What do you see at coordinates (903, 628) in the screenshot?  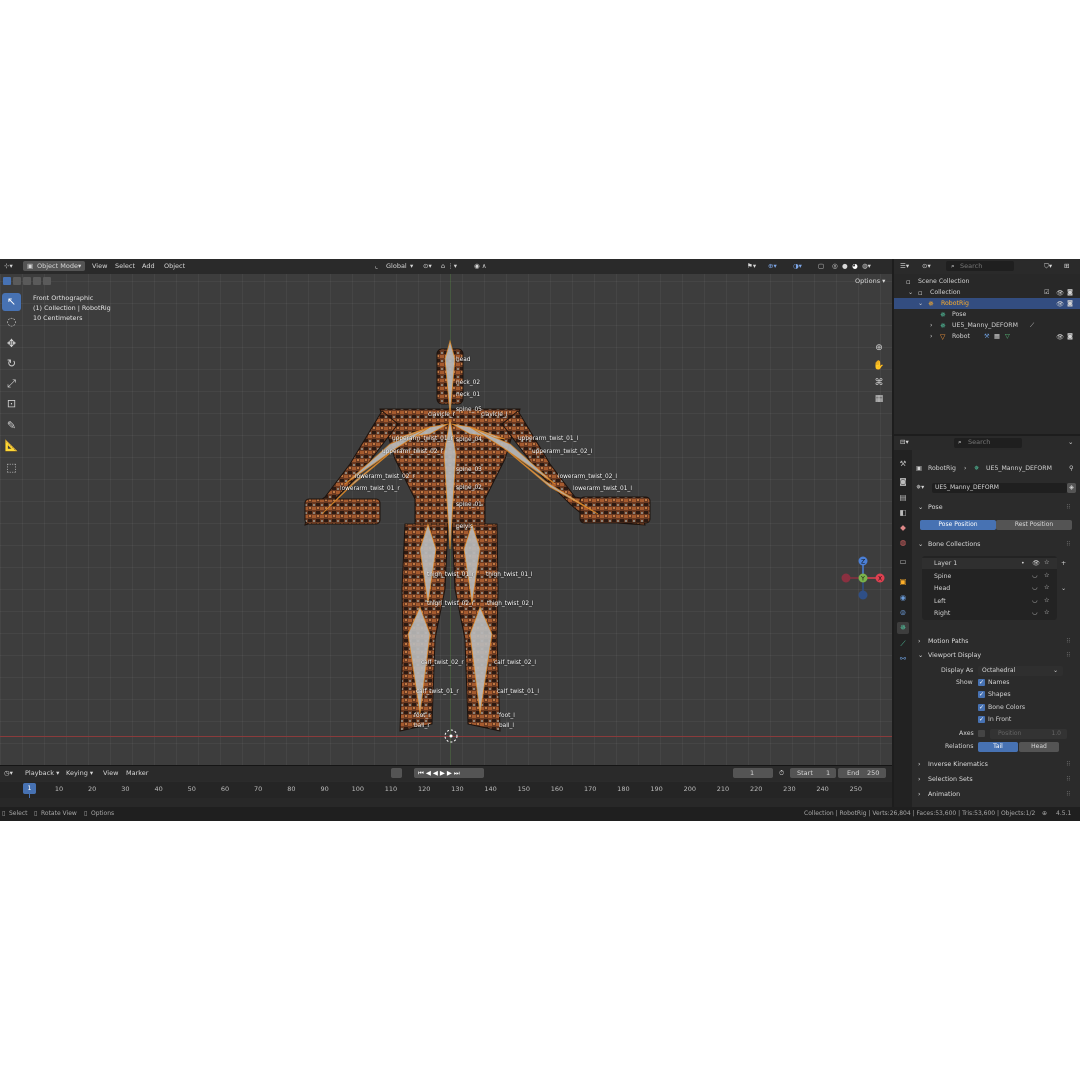 I see `armature-data-tab-icon: ✵` at bounding box center [903, 628].